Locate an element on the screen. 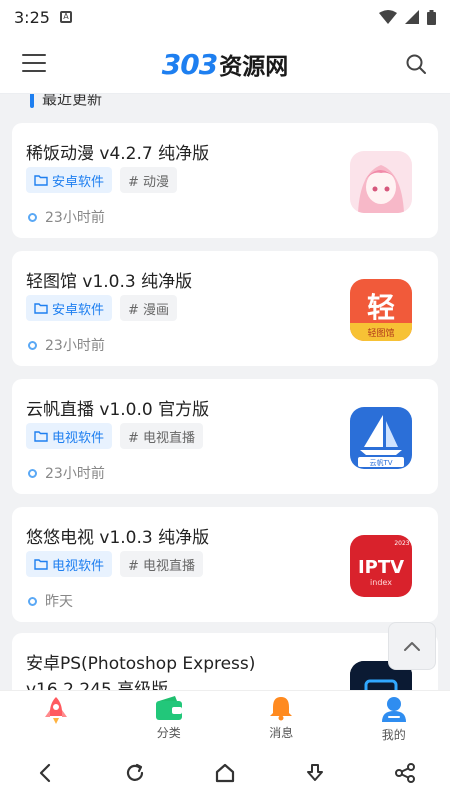 The image size is (450, 800). section-title: 最近更新 is located at coordinates (66, 101).